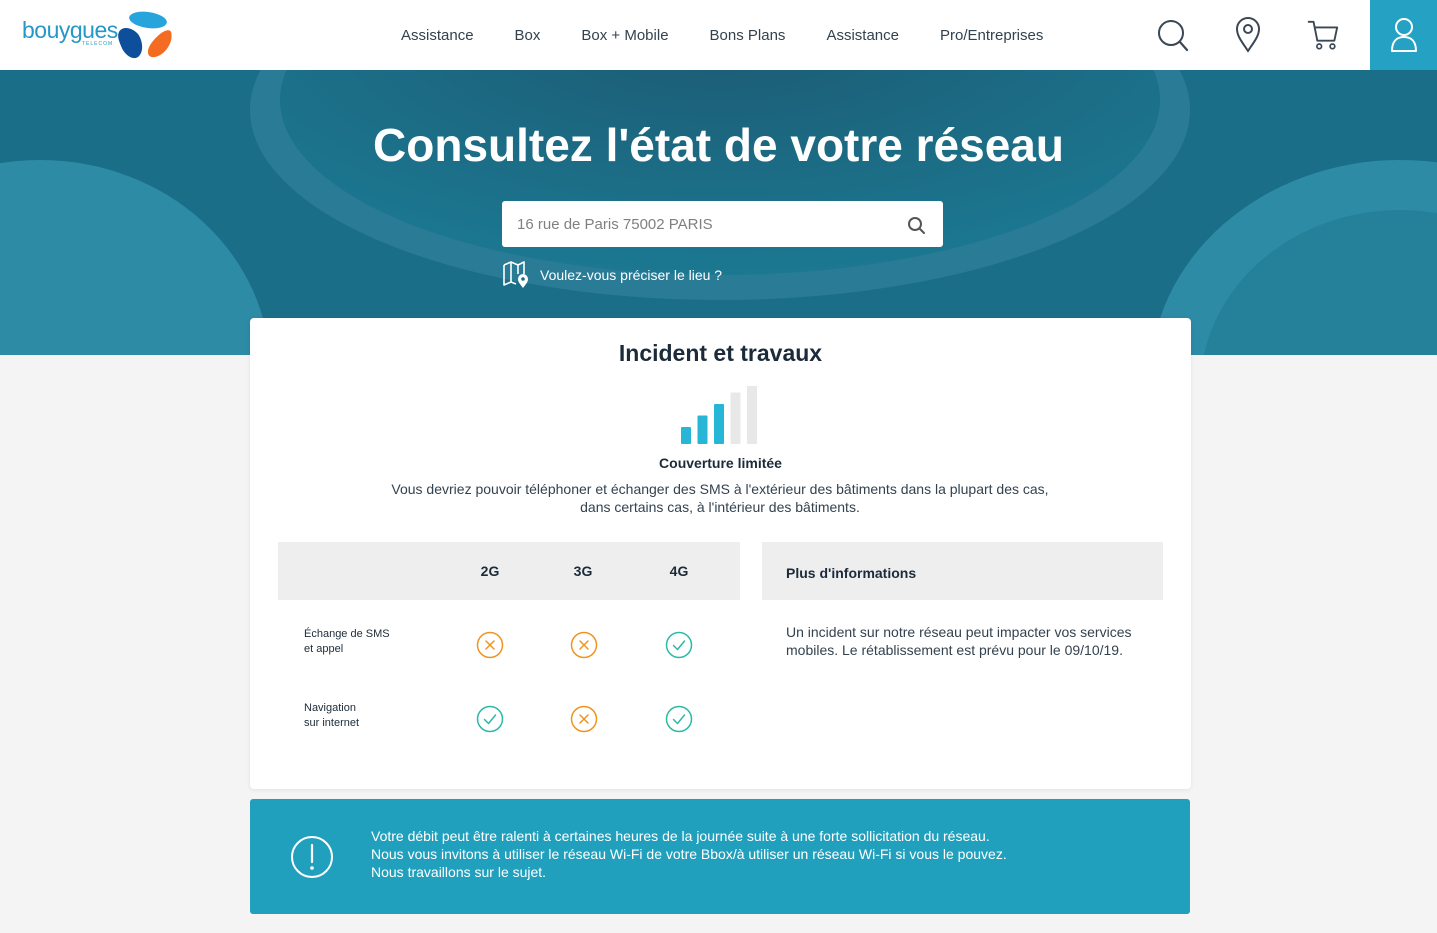  Describe the element at coordinates (1323, 35) in the screenshot. I see `cart-icon` at that location.